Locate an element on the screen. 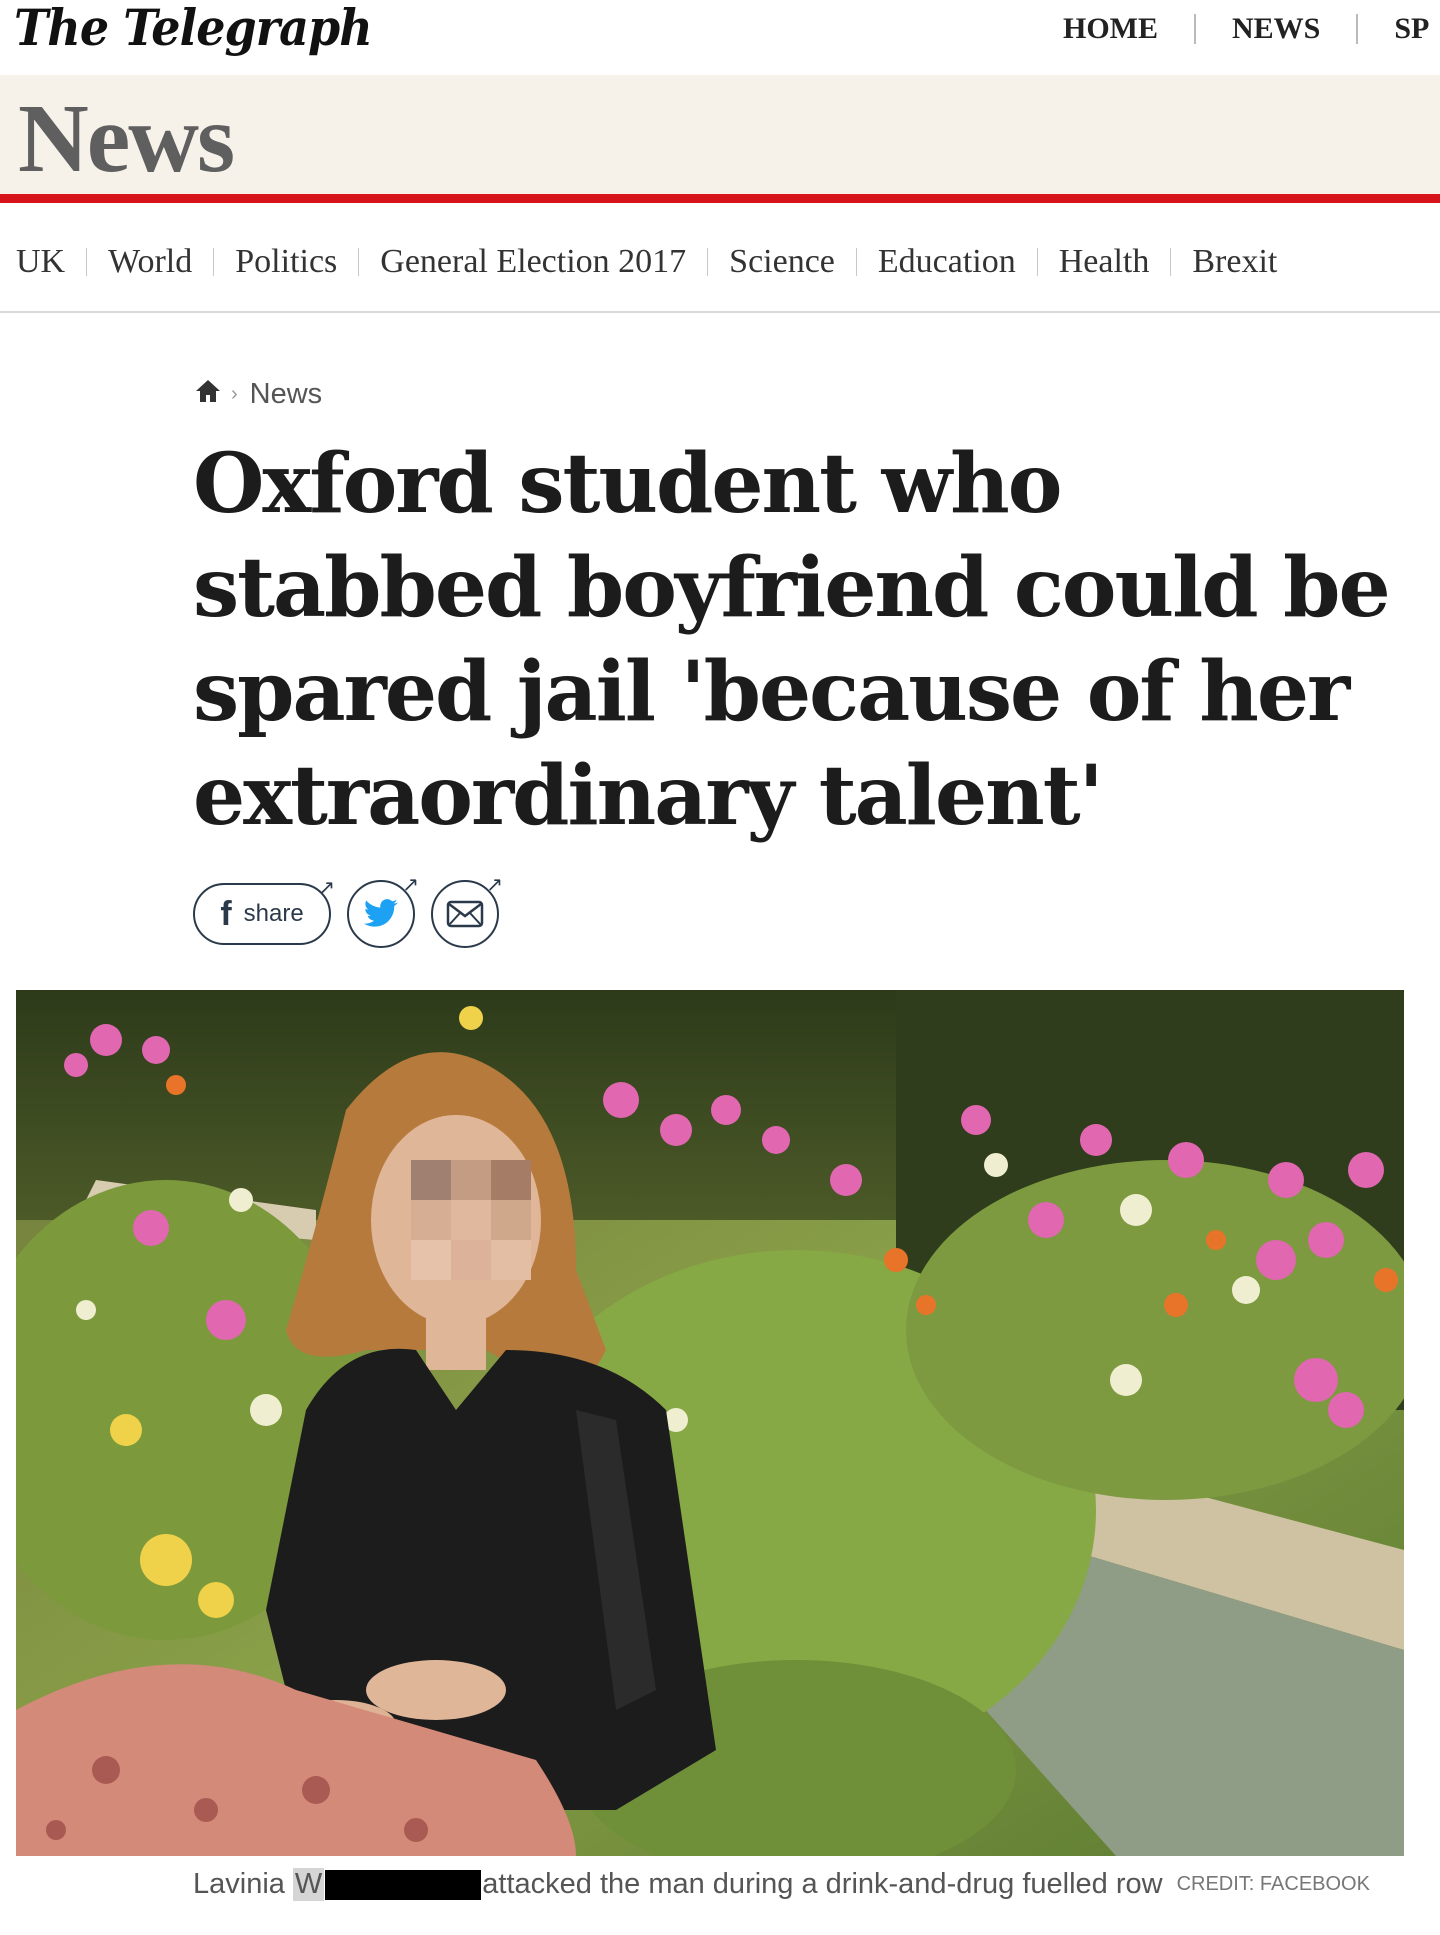 This screenshot has height=1935, width=1440. image-credit: CREDIT: FACEBOOK is located at coordinates (1273, 1884).